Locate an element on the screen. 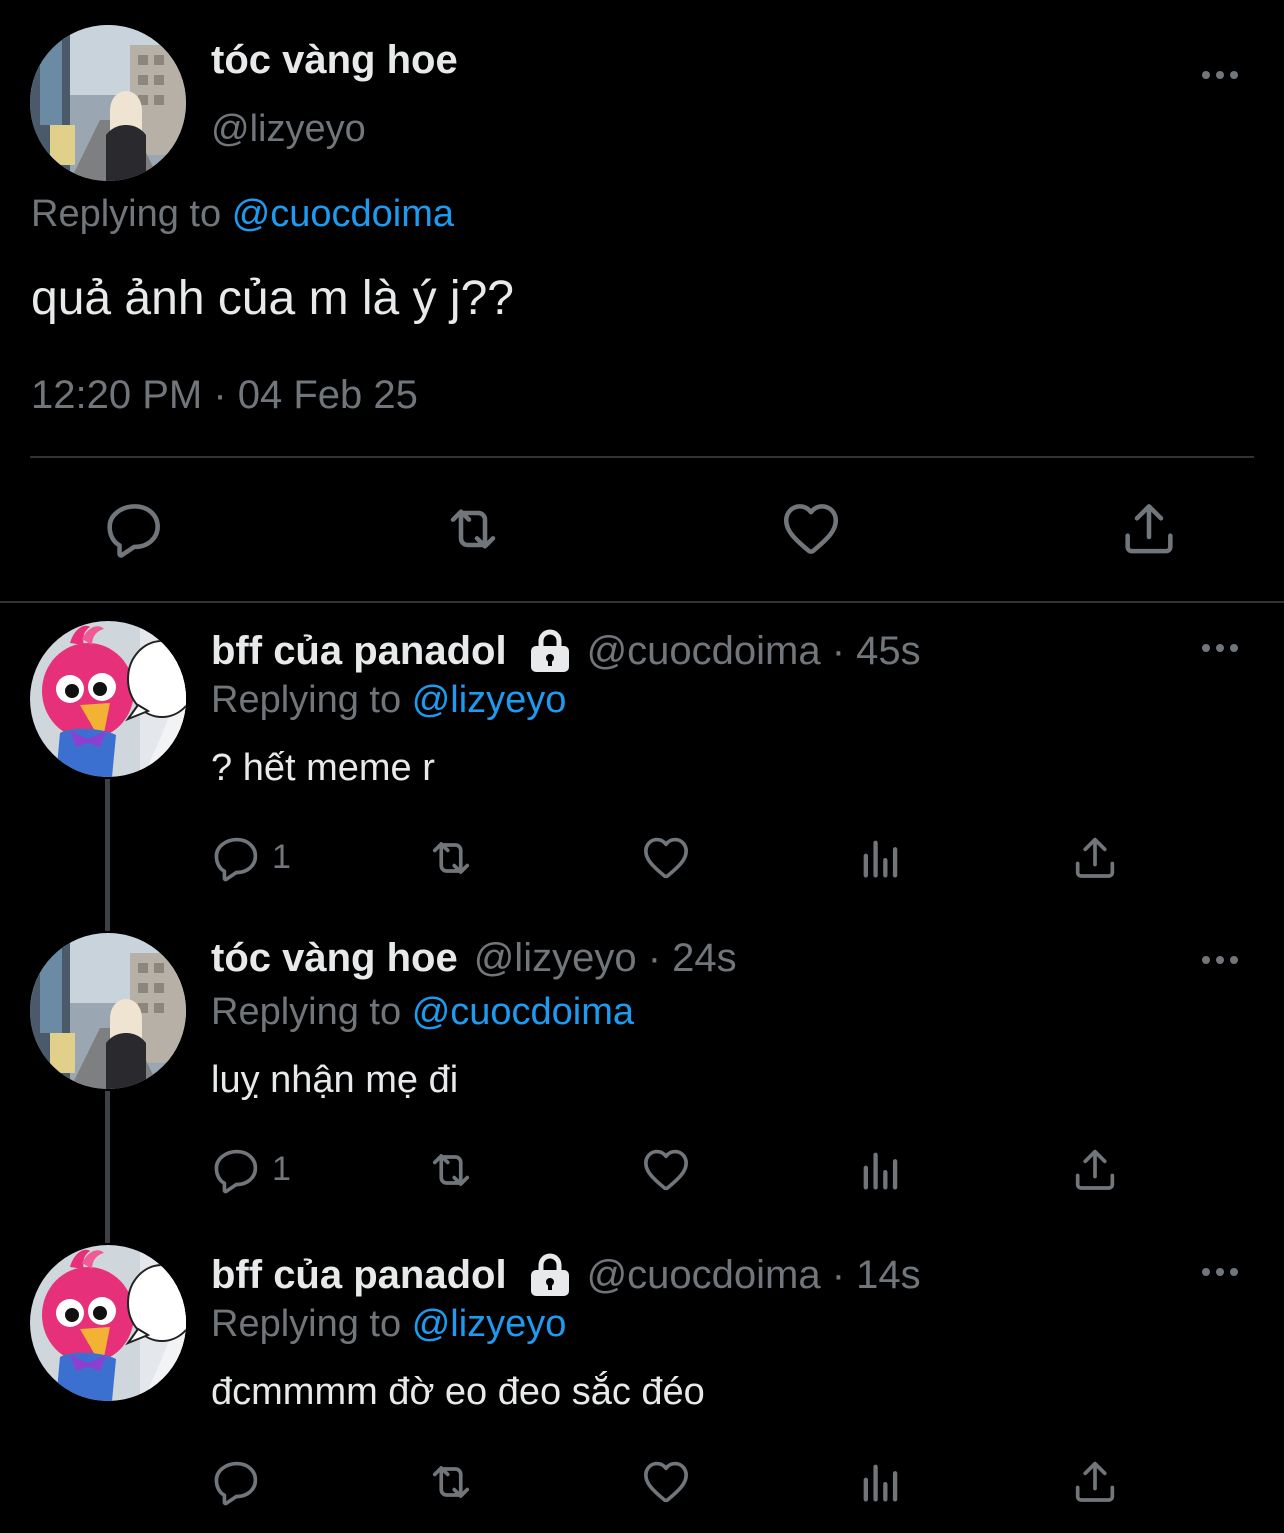 Image resolution: width=1284 pixels, height=1533 pixels. reply-author-name: tóc vàng hoe is located at coordinates (334, 958).